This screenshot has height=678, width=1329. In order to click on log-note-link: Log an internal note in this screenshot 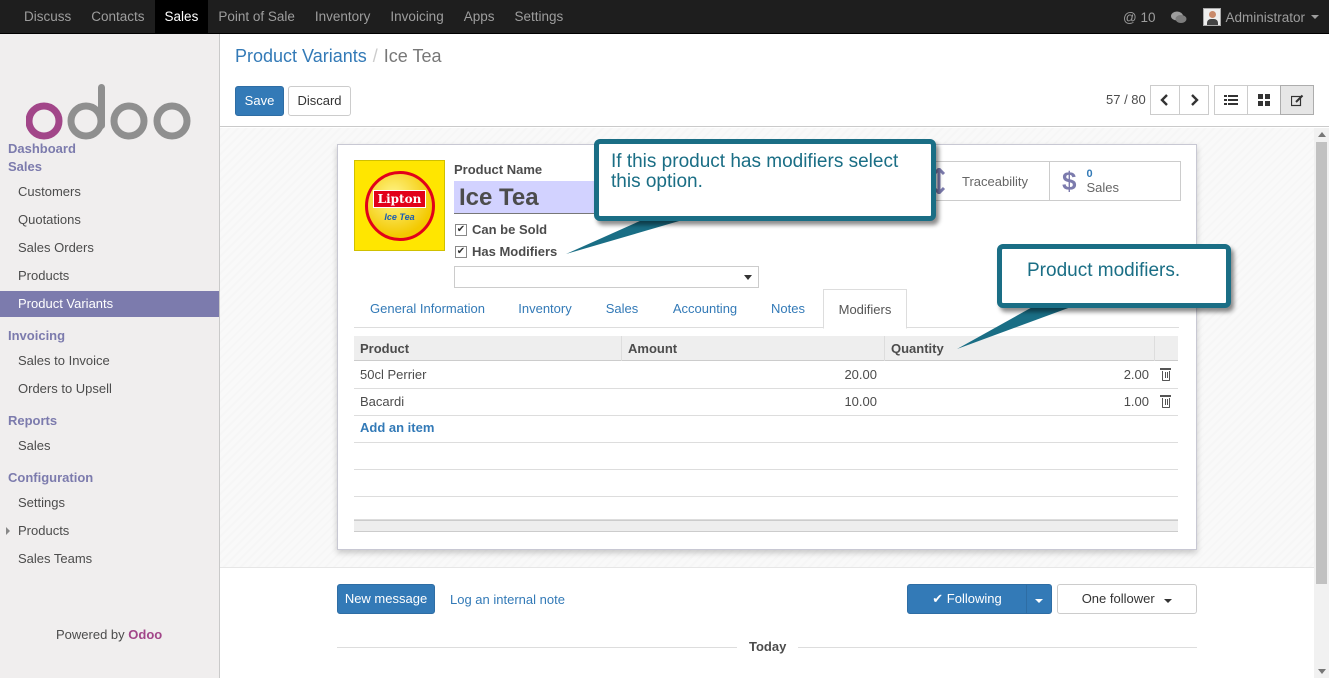, I will do `click(507, 599)`.